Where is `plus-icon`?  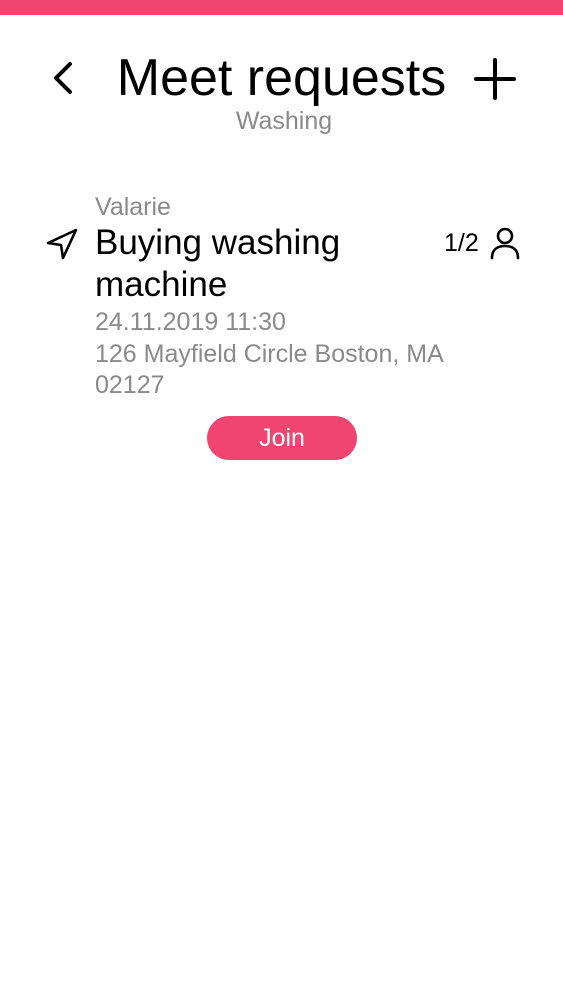
plus-icon is located at coordinates (495, 79).